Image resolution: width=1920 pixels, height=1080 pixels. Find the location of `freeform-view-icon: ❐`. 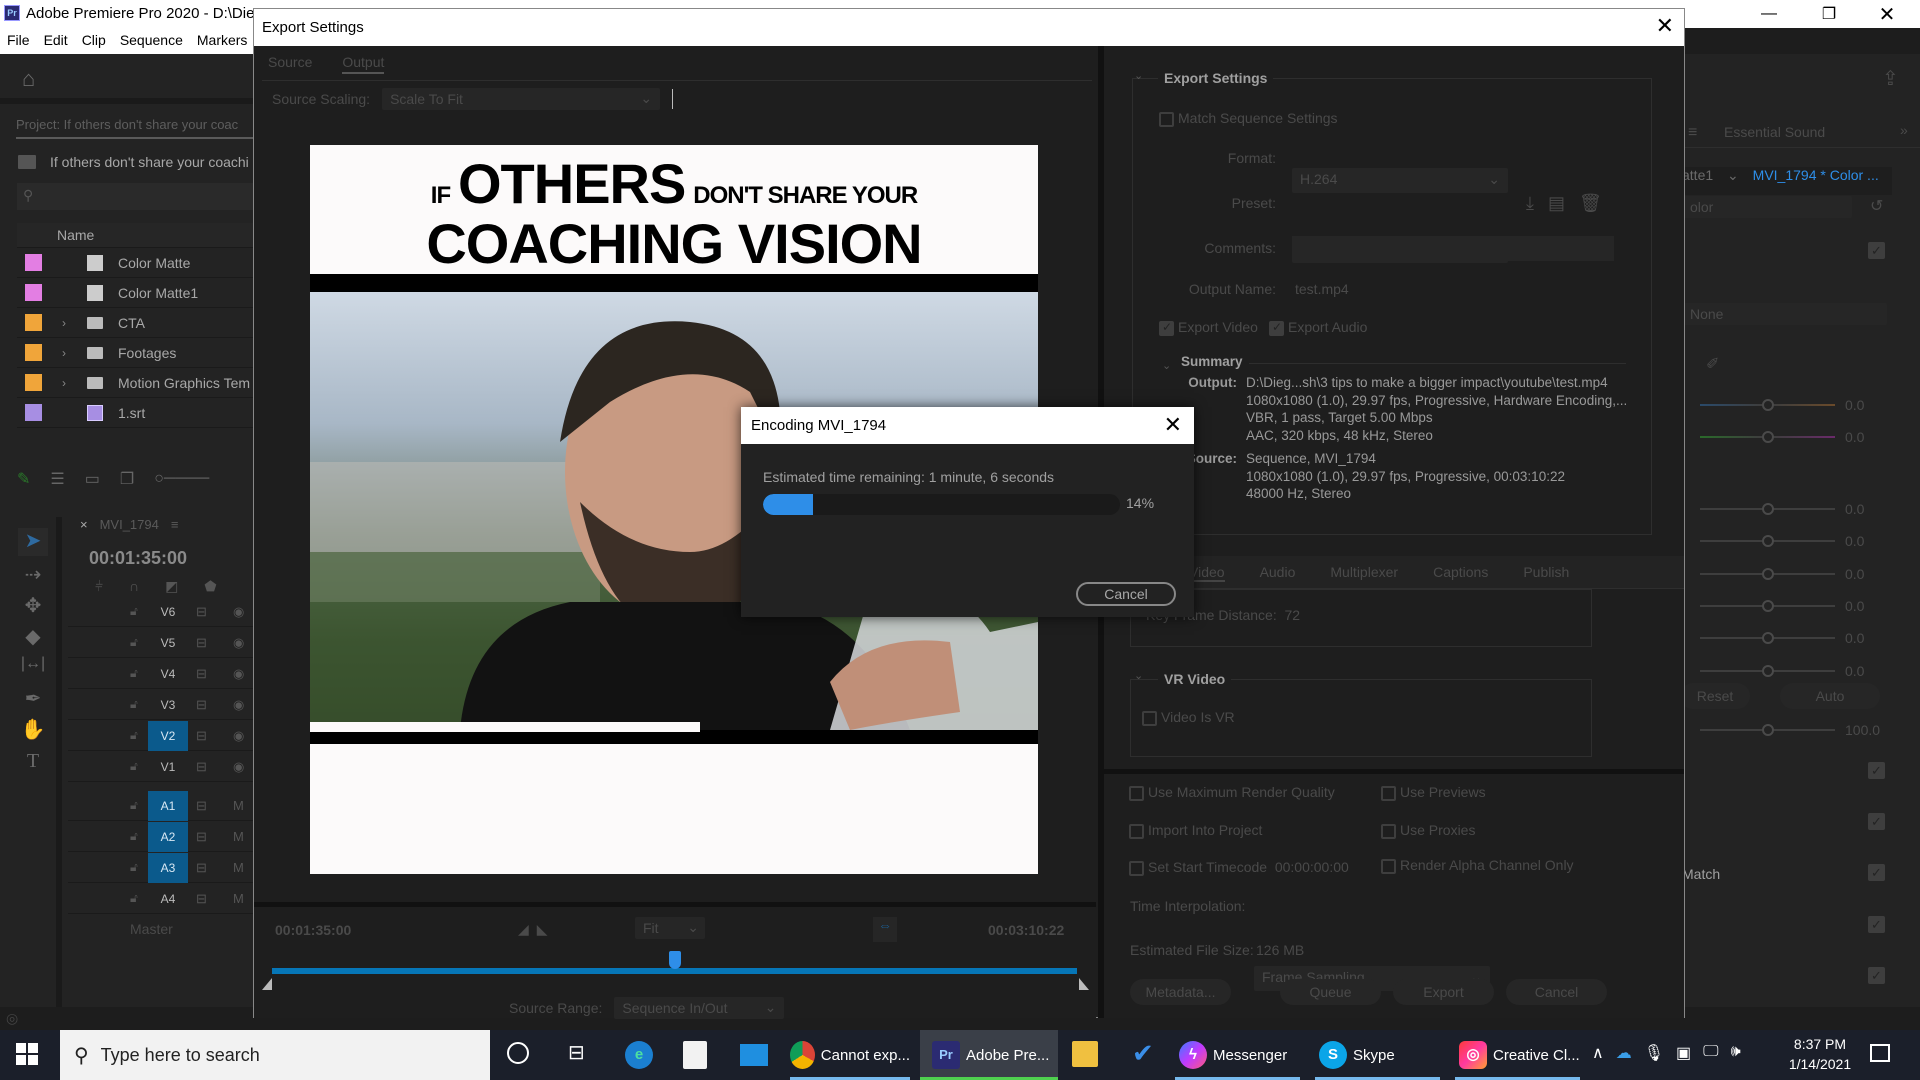

freeform-view-icon: ❐ is located at coordinates (127, 479).